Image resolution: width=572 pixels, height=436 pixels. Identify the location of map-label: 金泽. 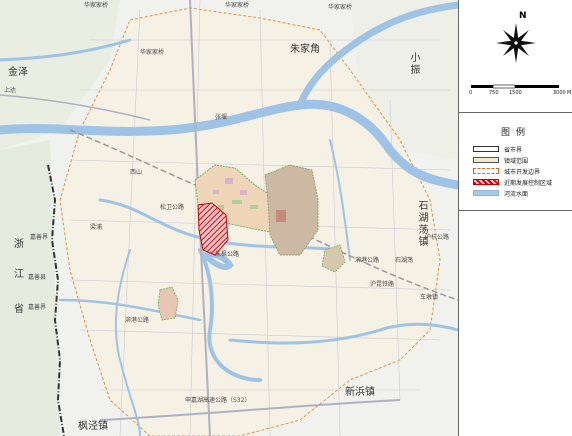
(18, 72).